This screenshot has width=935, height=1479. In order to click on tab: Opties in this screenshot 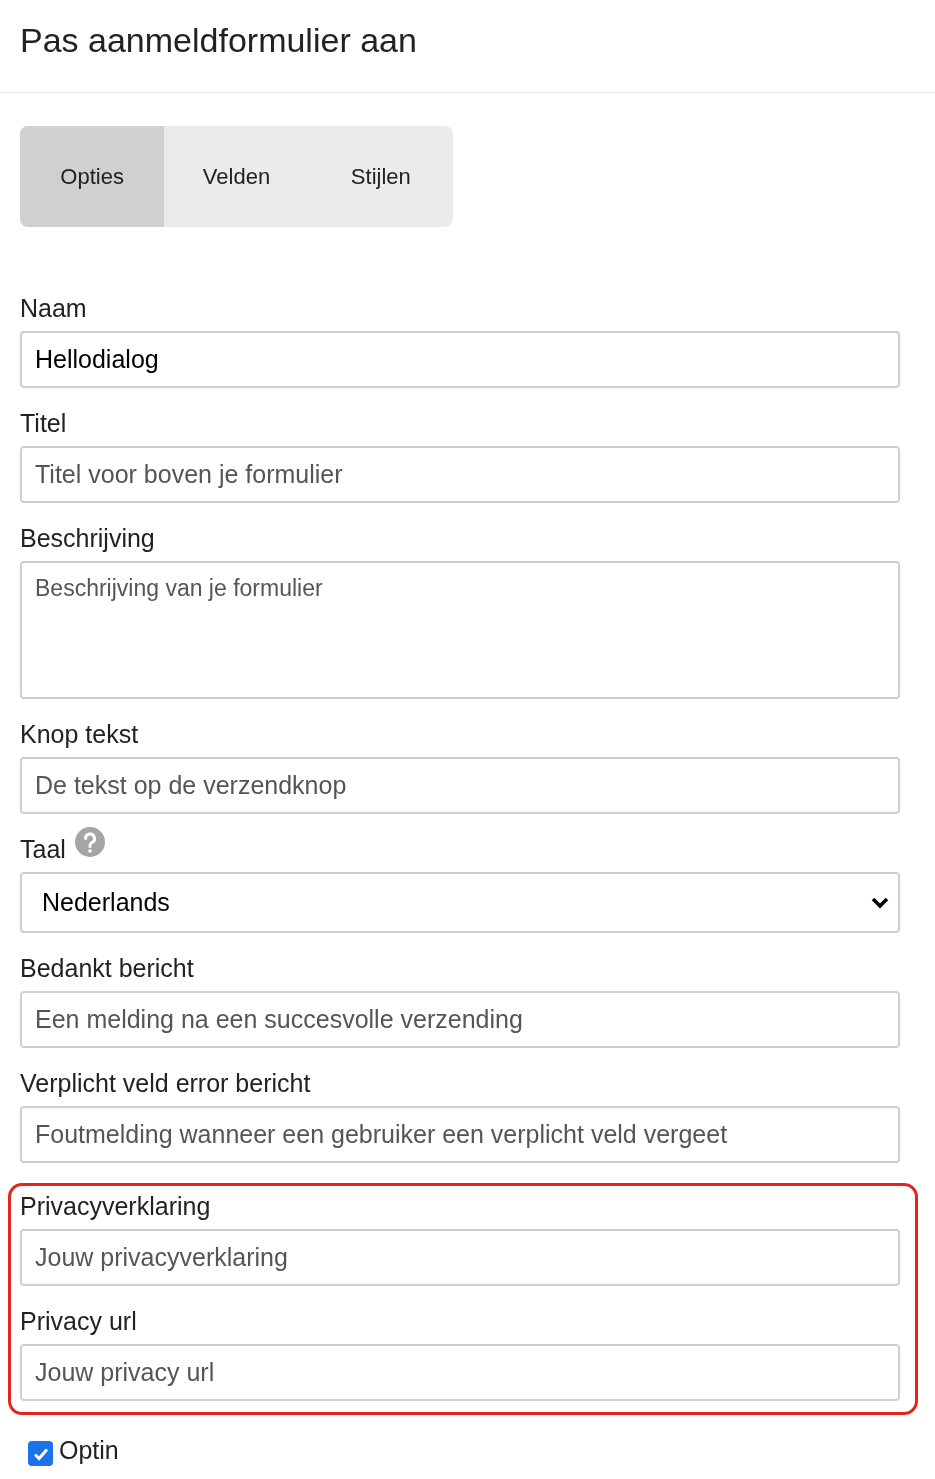, I will do `click(92, 176)`.